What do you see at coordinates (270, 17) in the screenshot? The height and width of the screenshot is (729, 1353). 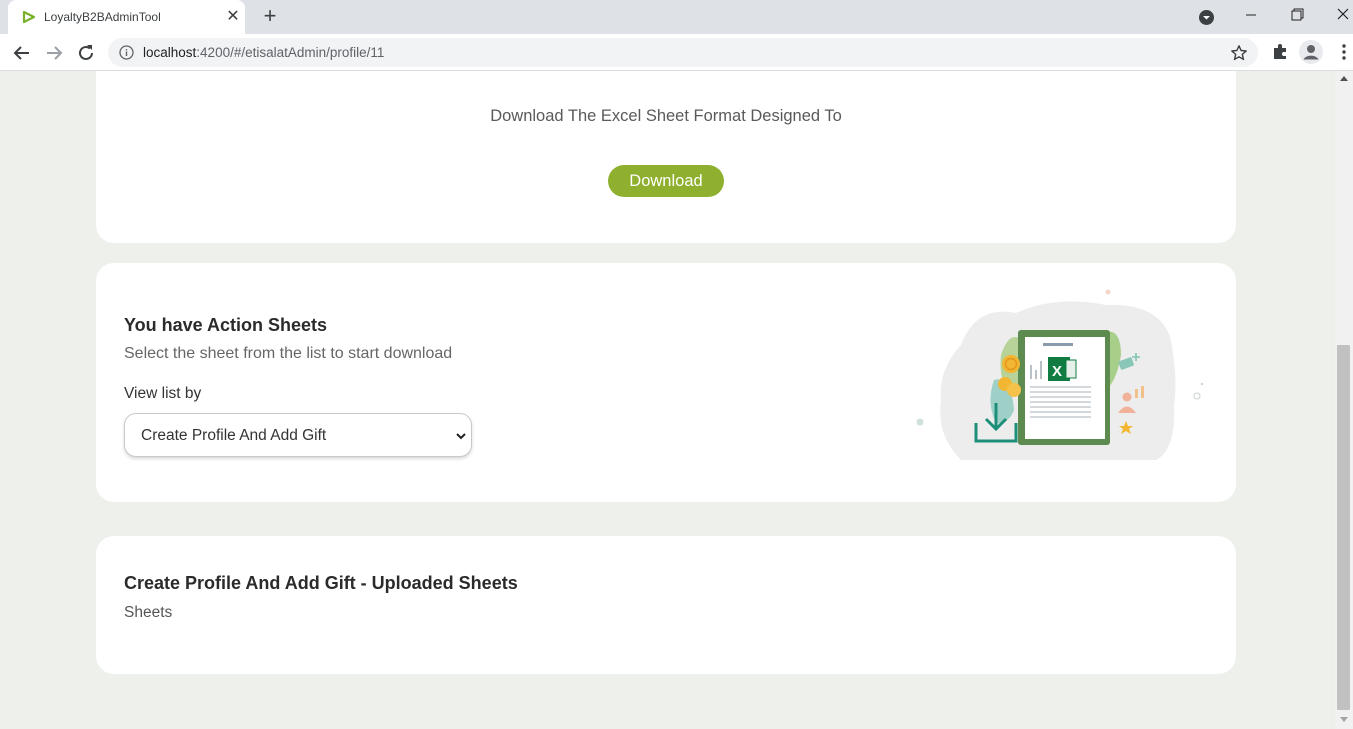 I see `new-tab-icon: +` at bounding box center [270, 17].